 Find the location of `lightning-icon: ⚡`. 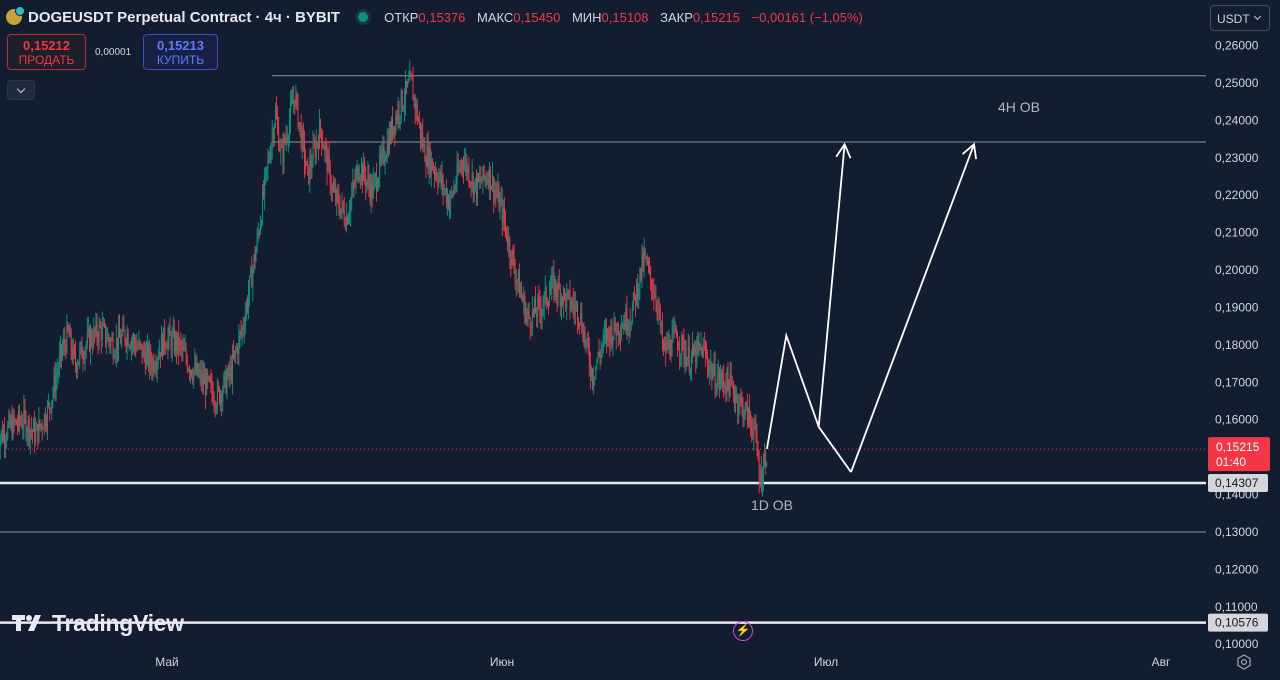

lightning-icon: ⚡ is located at coordinates (743, 631).